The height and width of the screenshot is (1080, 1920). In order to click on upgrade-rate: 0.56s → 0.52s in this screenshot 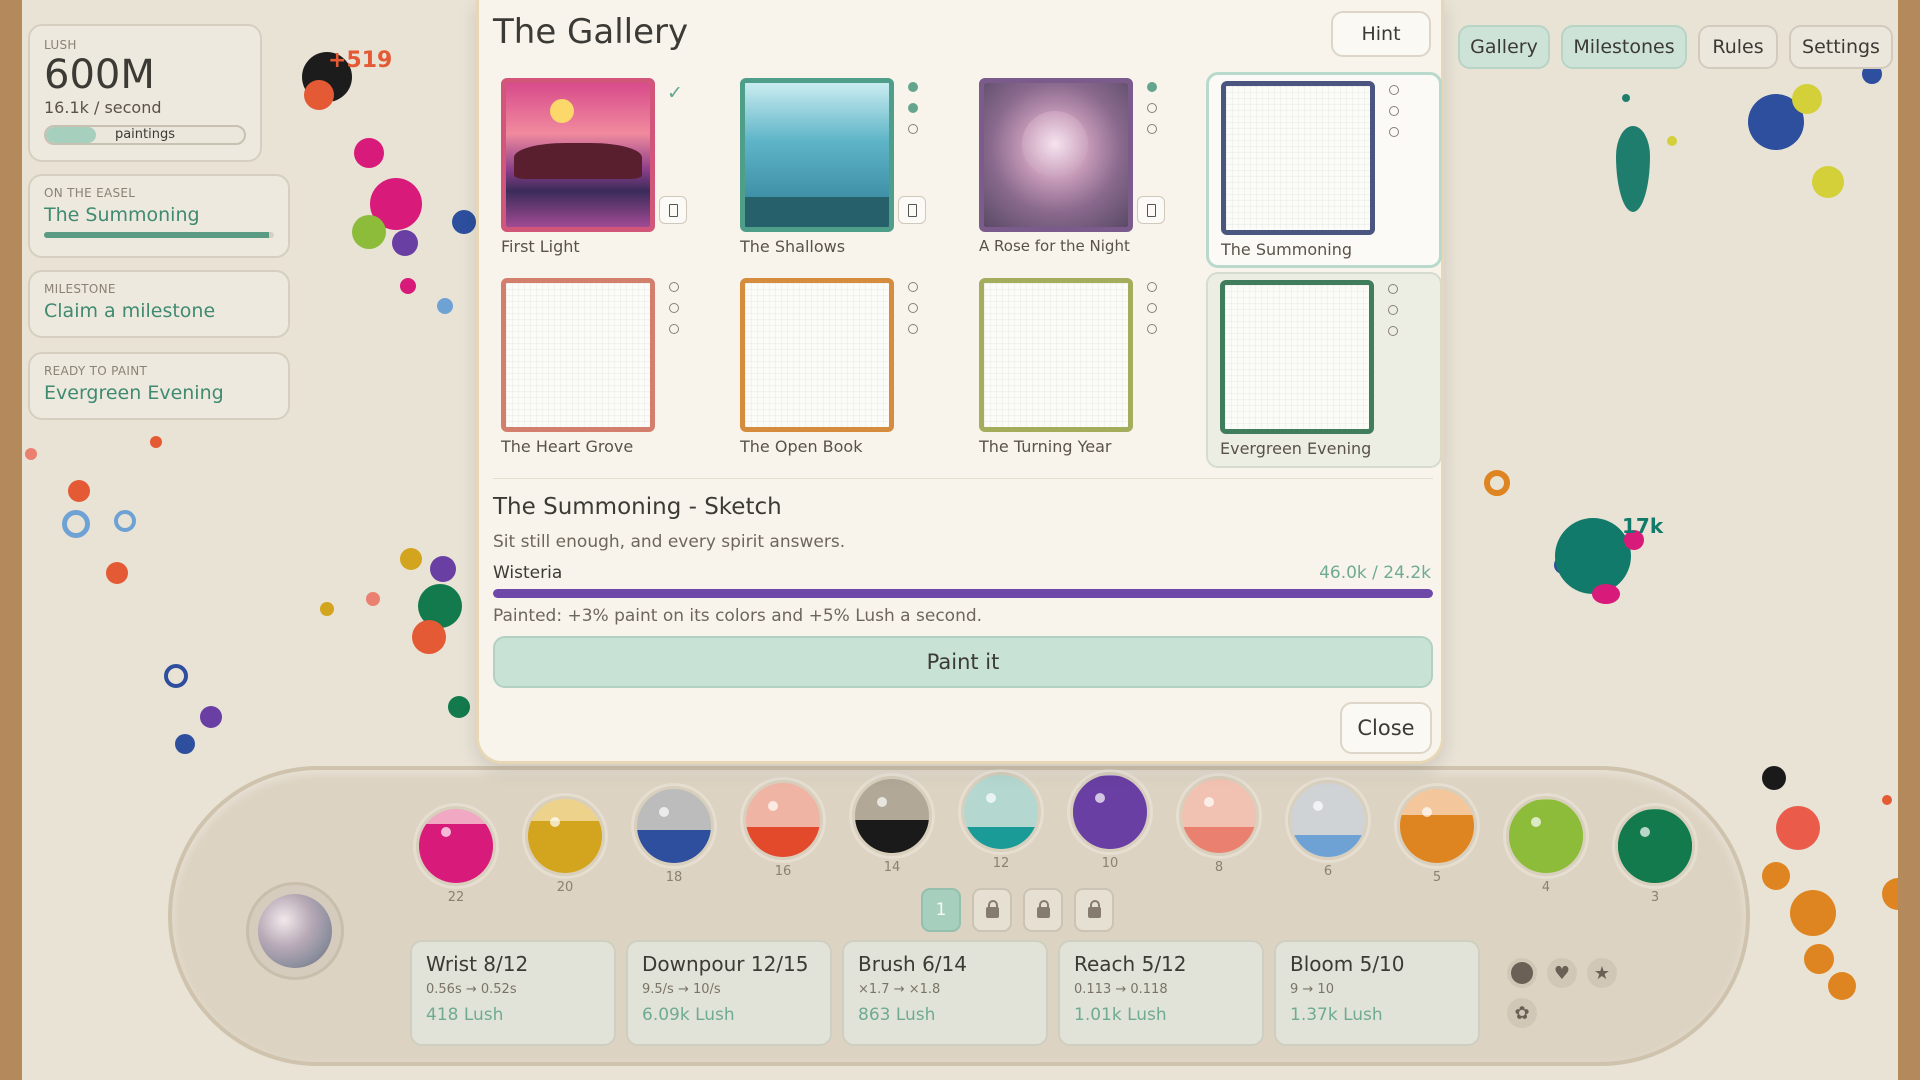, I will do `click(471, 989)`.